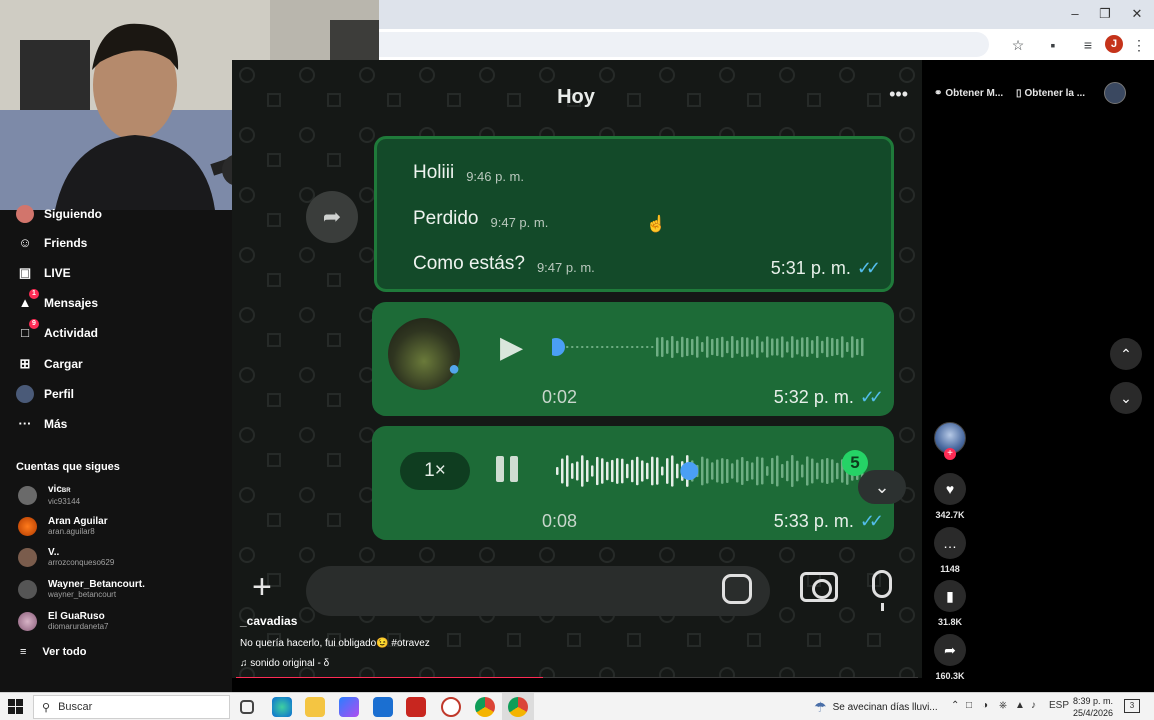  I want to click on video-music: ♫ sonido original - δ, so click(284, 663).